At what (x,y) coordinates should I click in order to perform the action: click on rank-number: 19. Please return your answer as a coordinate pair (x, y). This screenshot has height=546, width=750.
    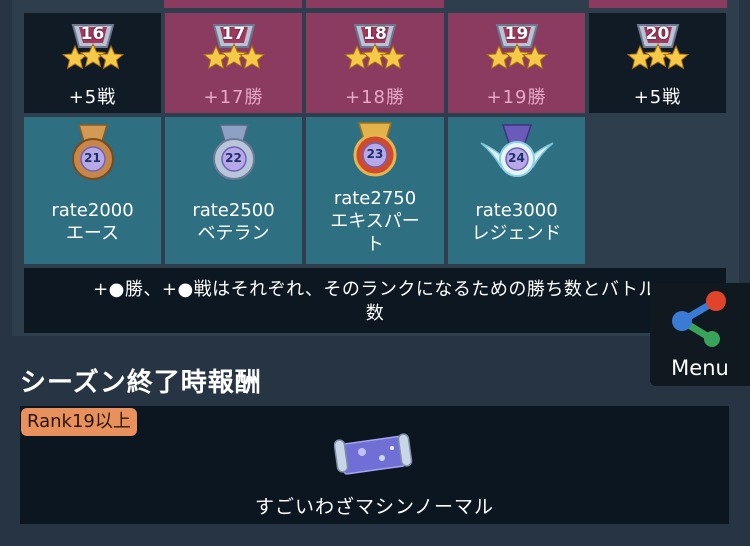
    Looking at the image, I should click on (516, 34).